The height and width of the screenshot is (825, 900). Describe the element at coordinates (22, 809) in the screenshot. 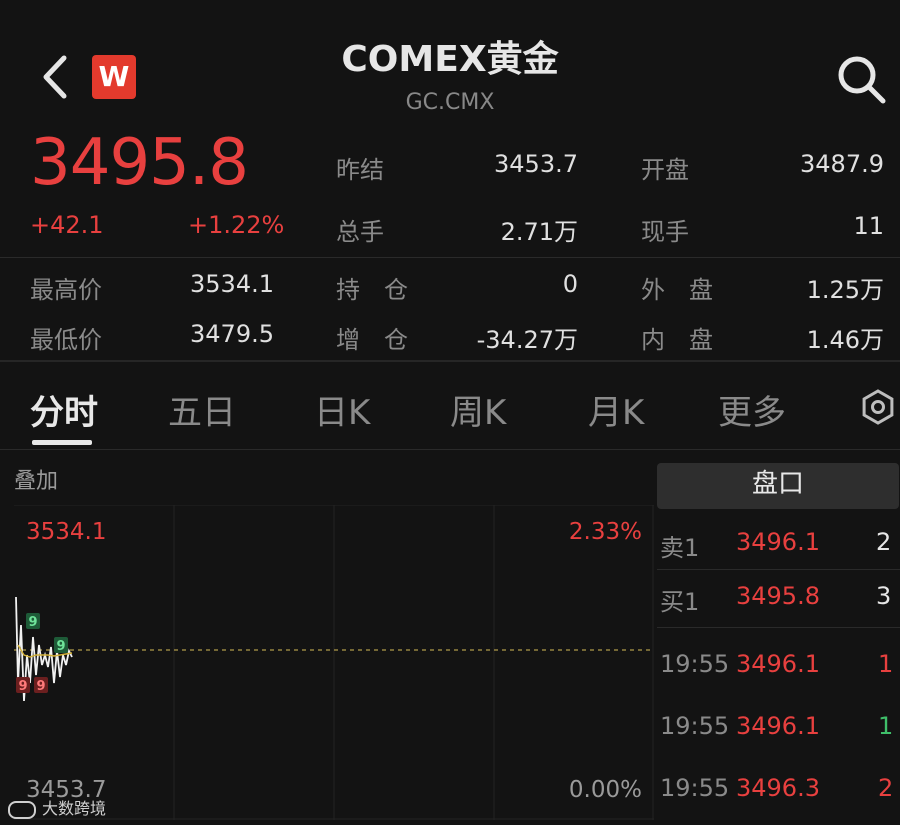

I see `watermark-logo-icon` at that location.